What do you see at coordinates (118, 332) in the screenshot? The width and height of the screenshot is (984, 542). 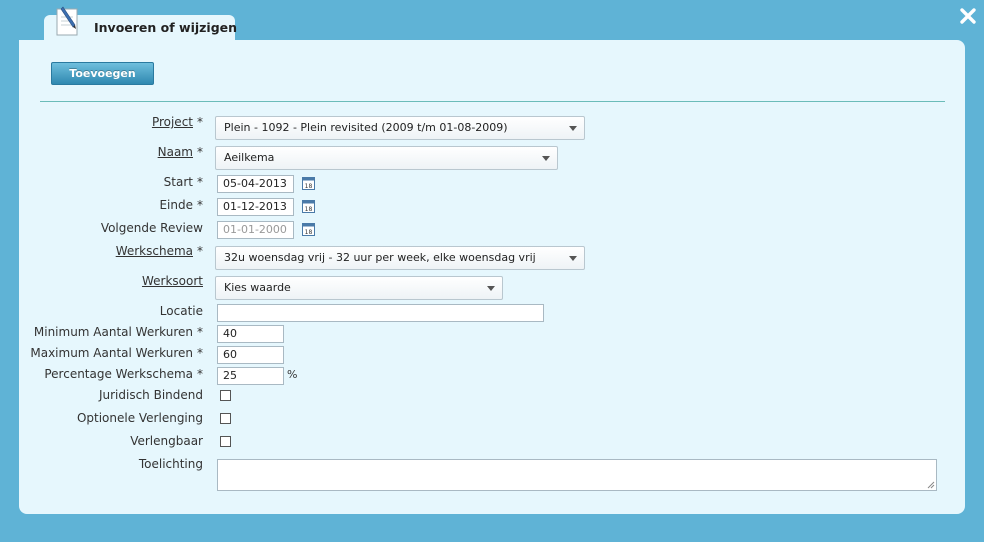 I see `min-werkuren-label: Minimum Aantal Werkuren *` at bounding box center [118, 332].